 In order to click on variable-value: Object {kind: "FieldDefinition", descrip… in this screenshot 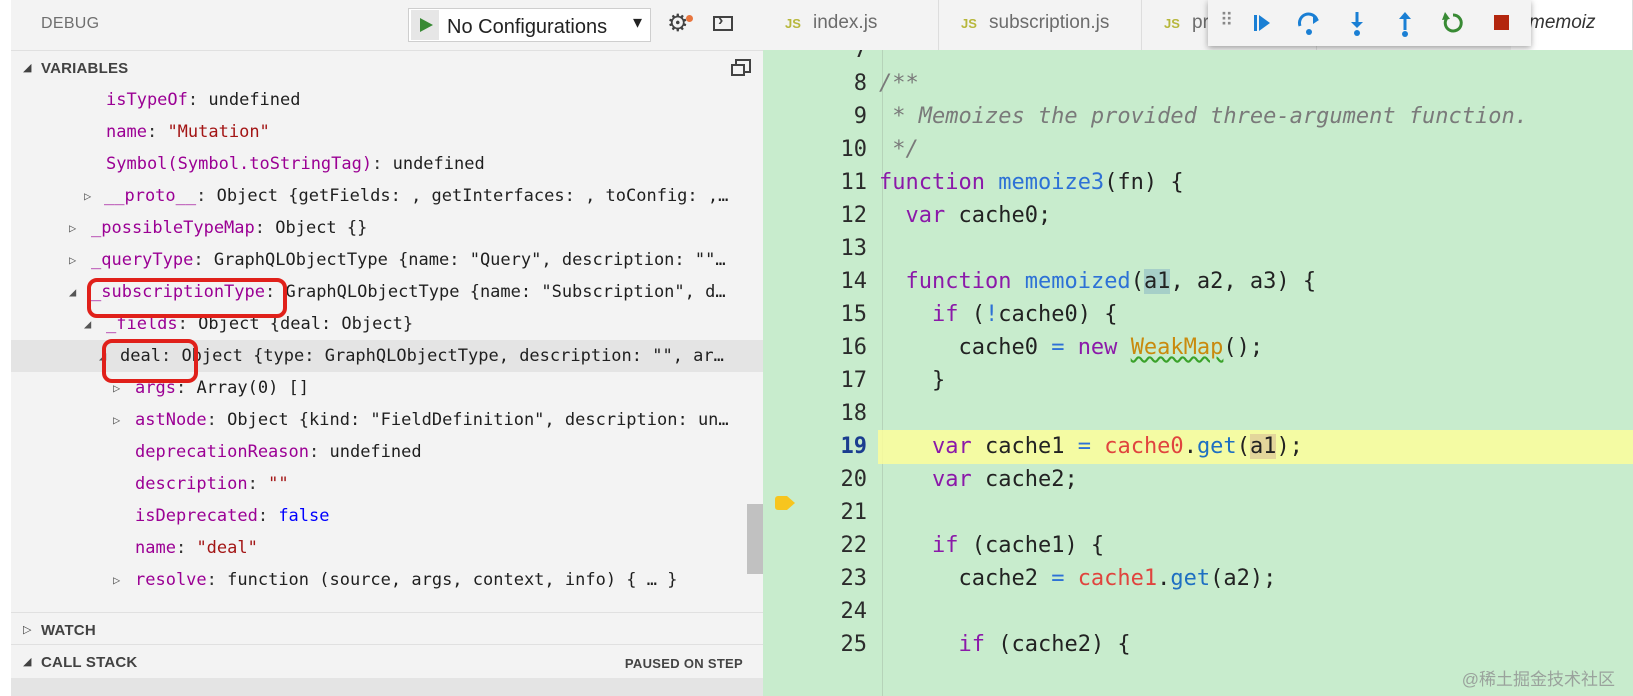, I will do `click(478, 420)`.